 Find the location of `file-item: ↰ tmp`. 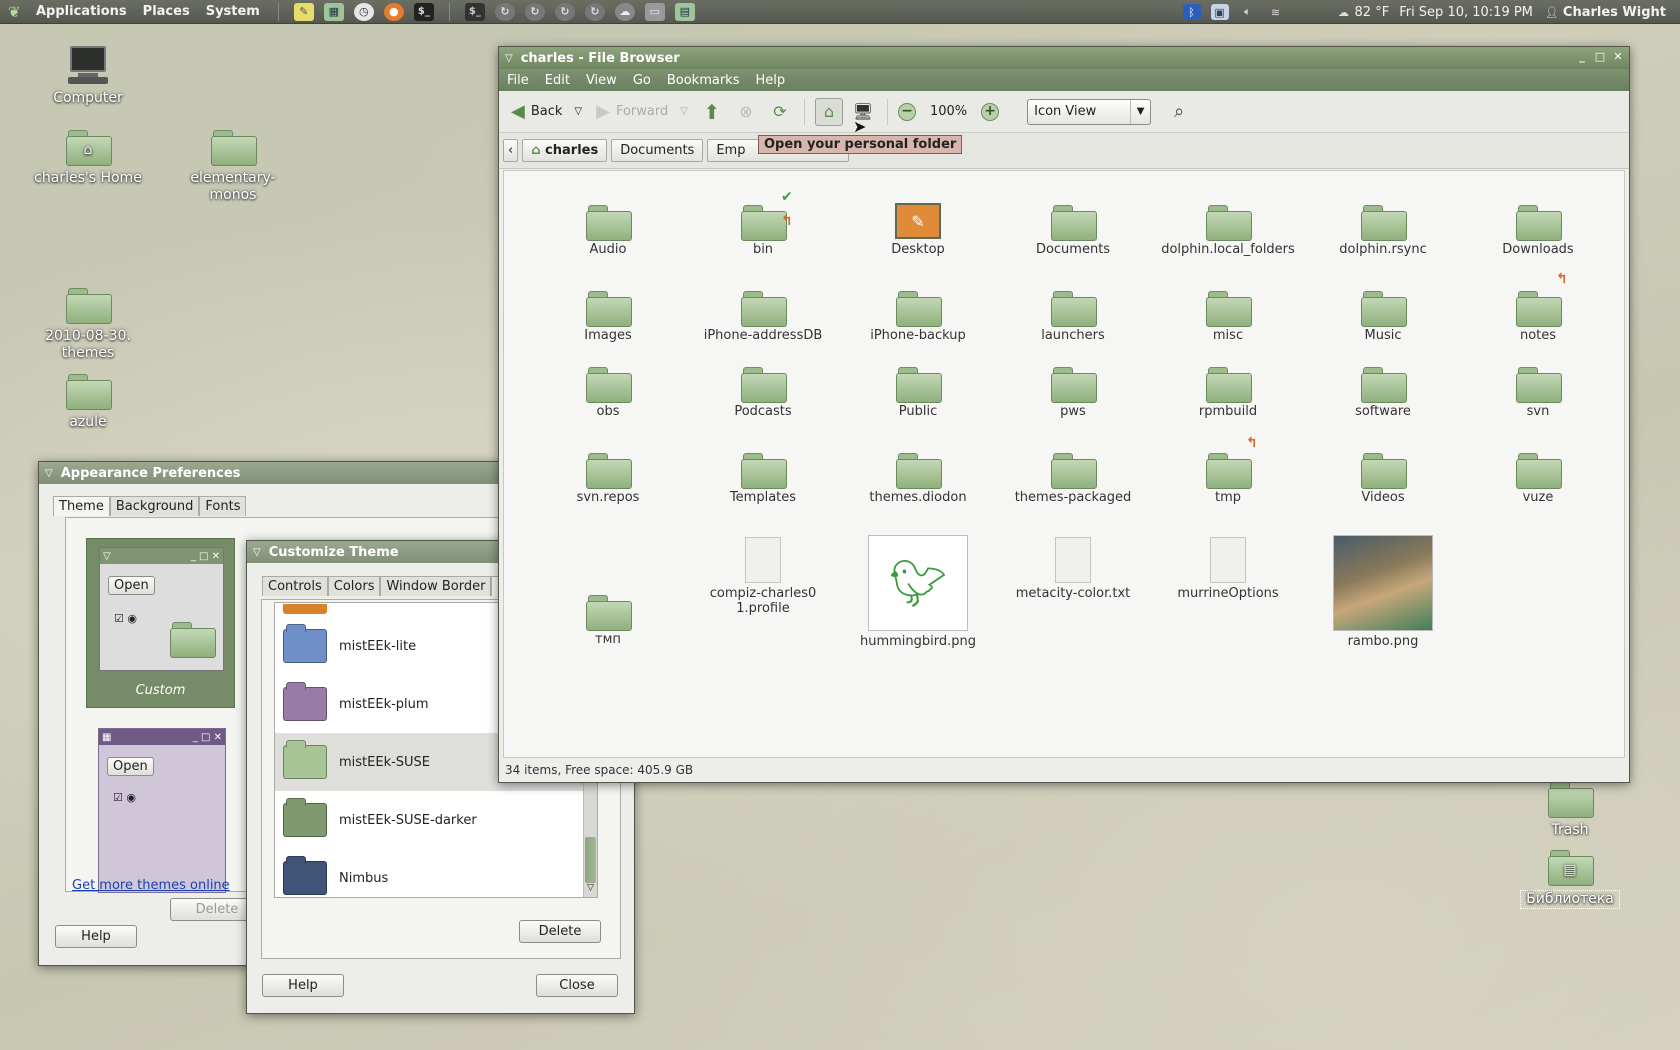

file-item: ↰ tmp is located at coordinates (1228, 470).